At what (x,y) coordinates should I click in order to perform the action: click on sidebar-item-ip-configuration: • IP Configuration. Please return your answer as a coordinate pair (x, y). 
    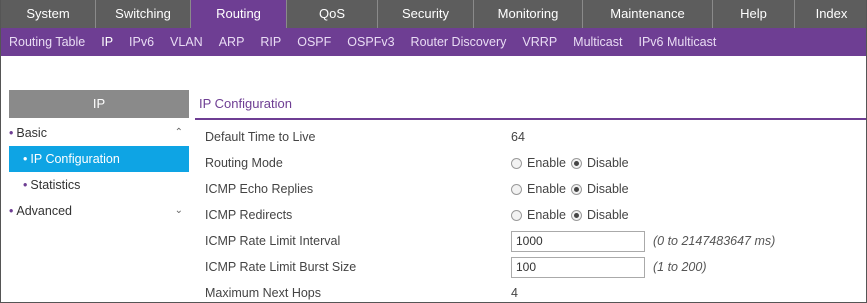
    Looking at the image, I should click on (99, 159).